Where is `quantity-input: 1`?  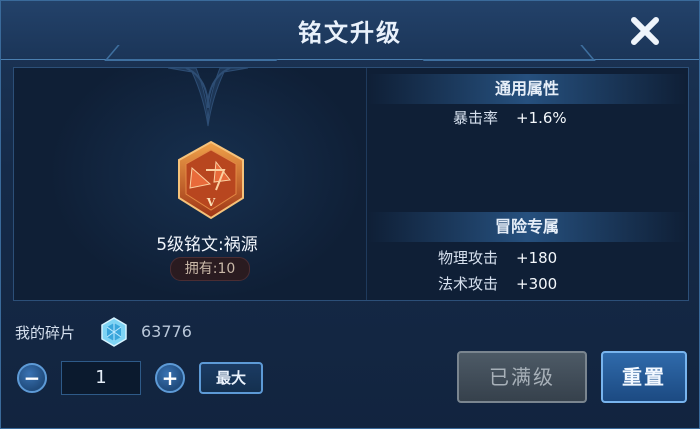 quantity-input: 1 is located at coordinates (101, 378).